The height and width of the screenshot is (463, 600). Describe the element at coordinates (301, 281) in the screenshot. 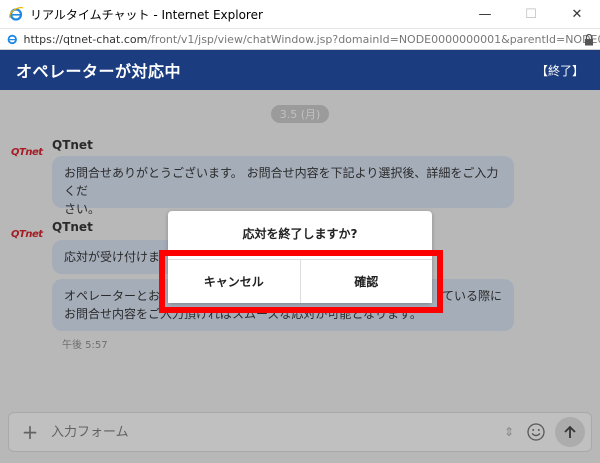

I see `highlight-box` at that location.